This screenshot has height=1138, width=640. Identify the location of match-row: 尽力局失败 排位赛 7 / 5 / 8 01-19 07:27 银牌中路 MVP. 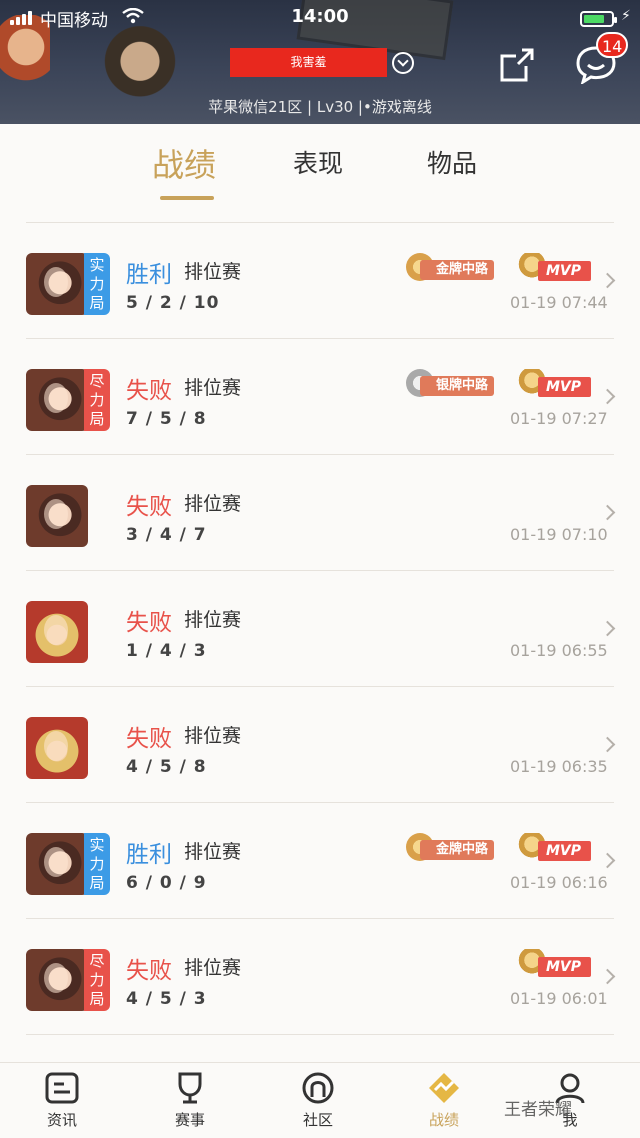
(321, 397).